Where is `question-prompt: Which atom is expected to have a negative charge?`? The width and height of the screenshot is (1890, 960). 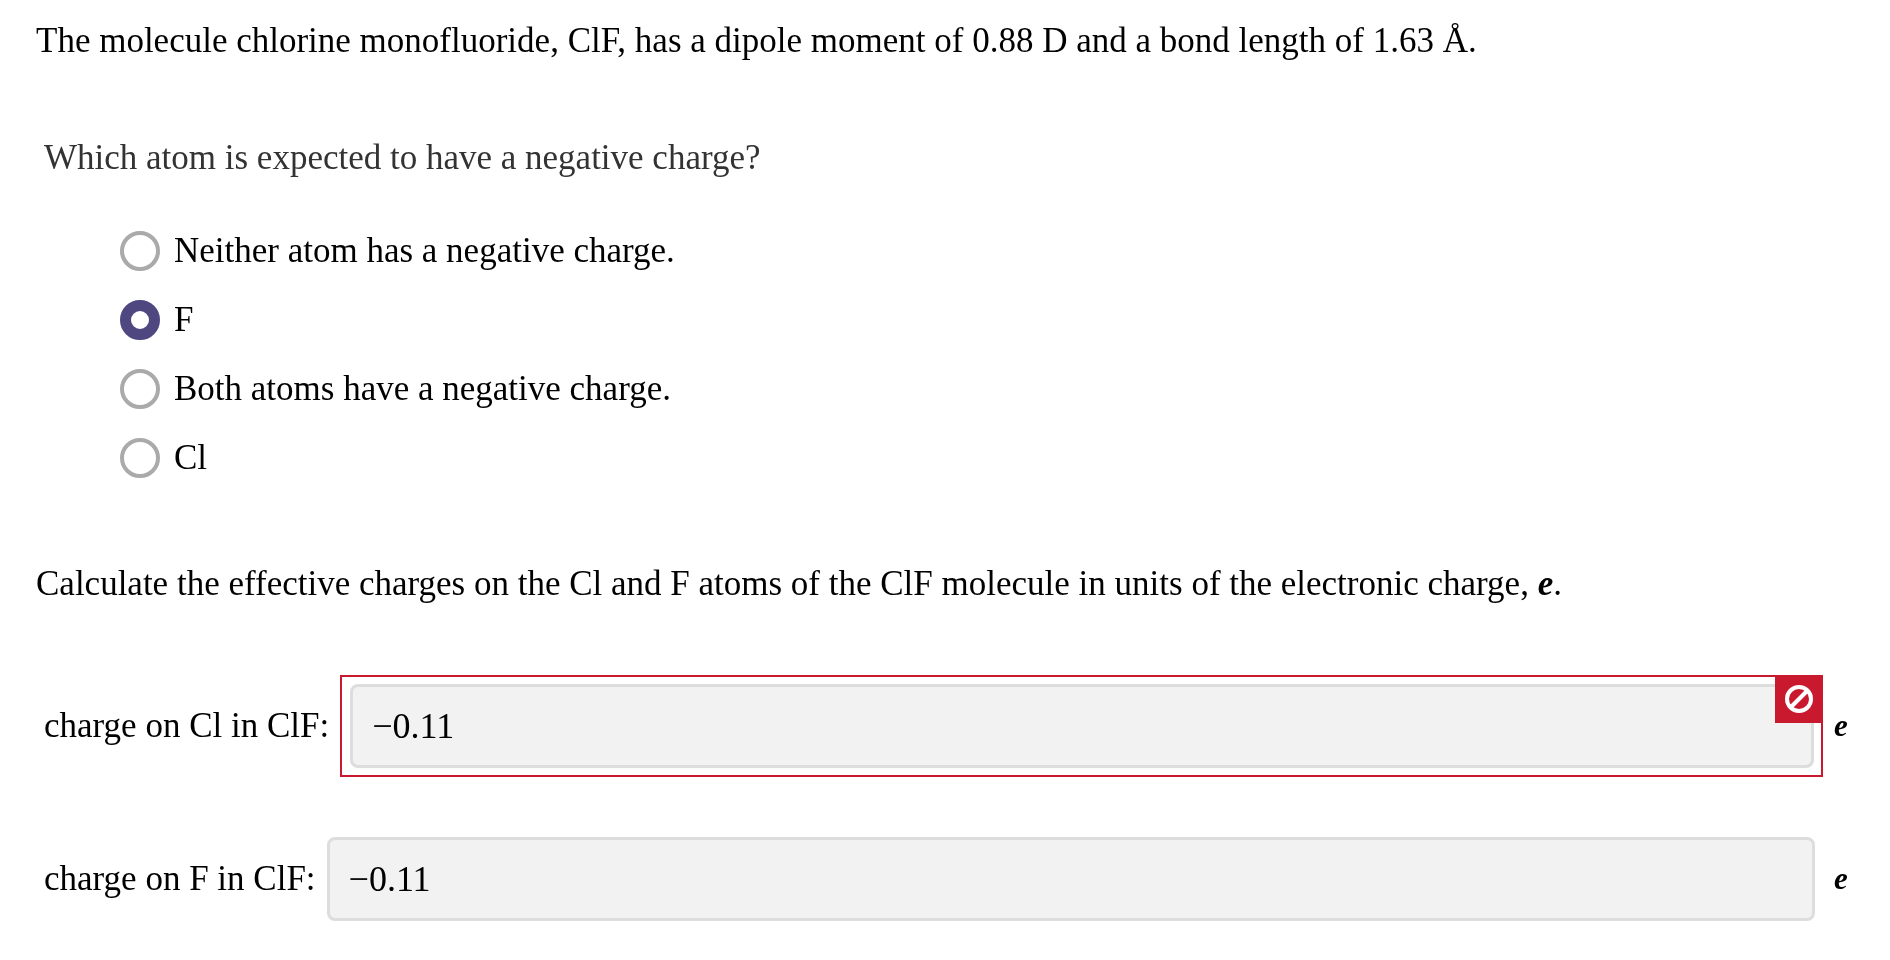
question-prompt: Which atom is expected to have a negative charge? is located at coordinates (402, 158).